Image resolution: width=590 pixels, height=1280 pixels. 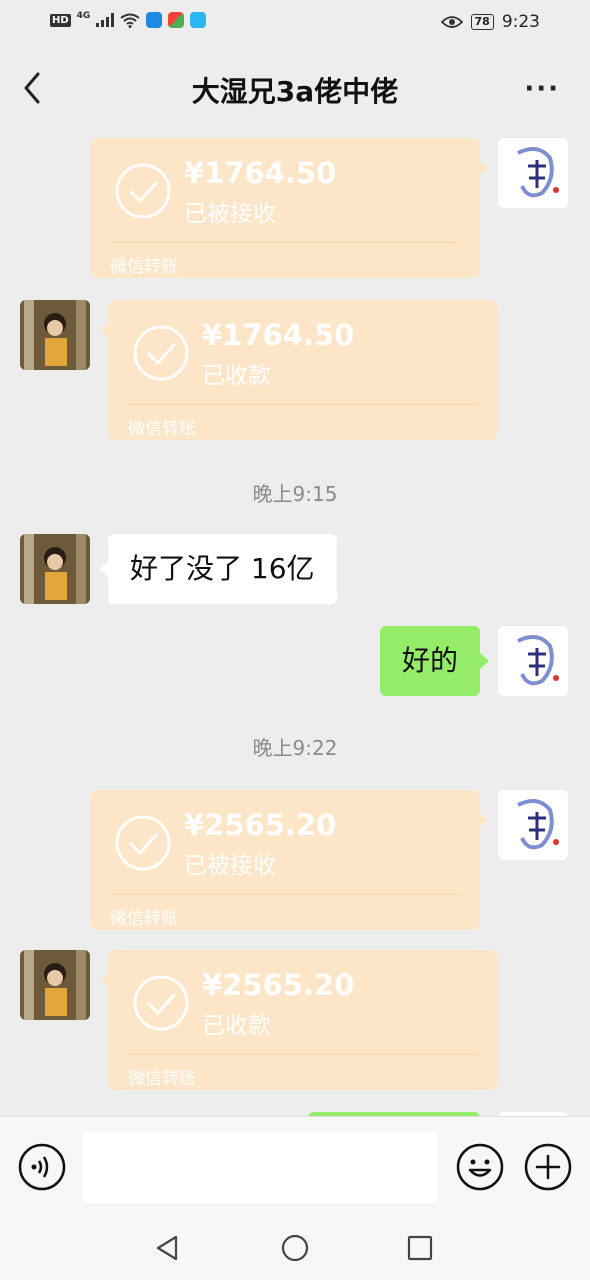 I want to click on signal-icon, so click(x=105, y=20).